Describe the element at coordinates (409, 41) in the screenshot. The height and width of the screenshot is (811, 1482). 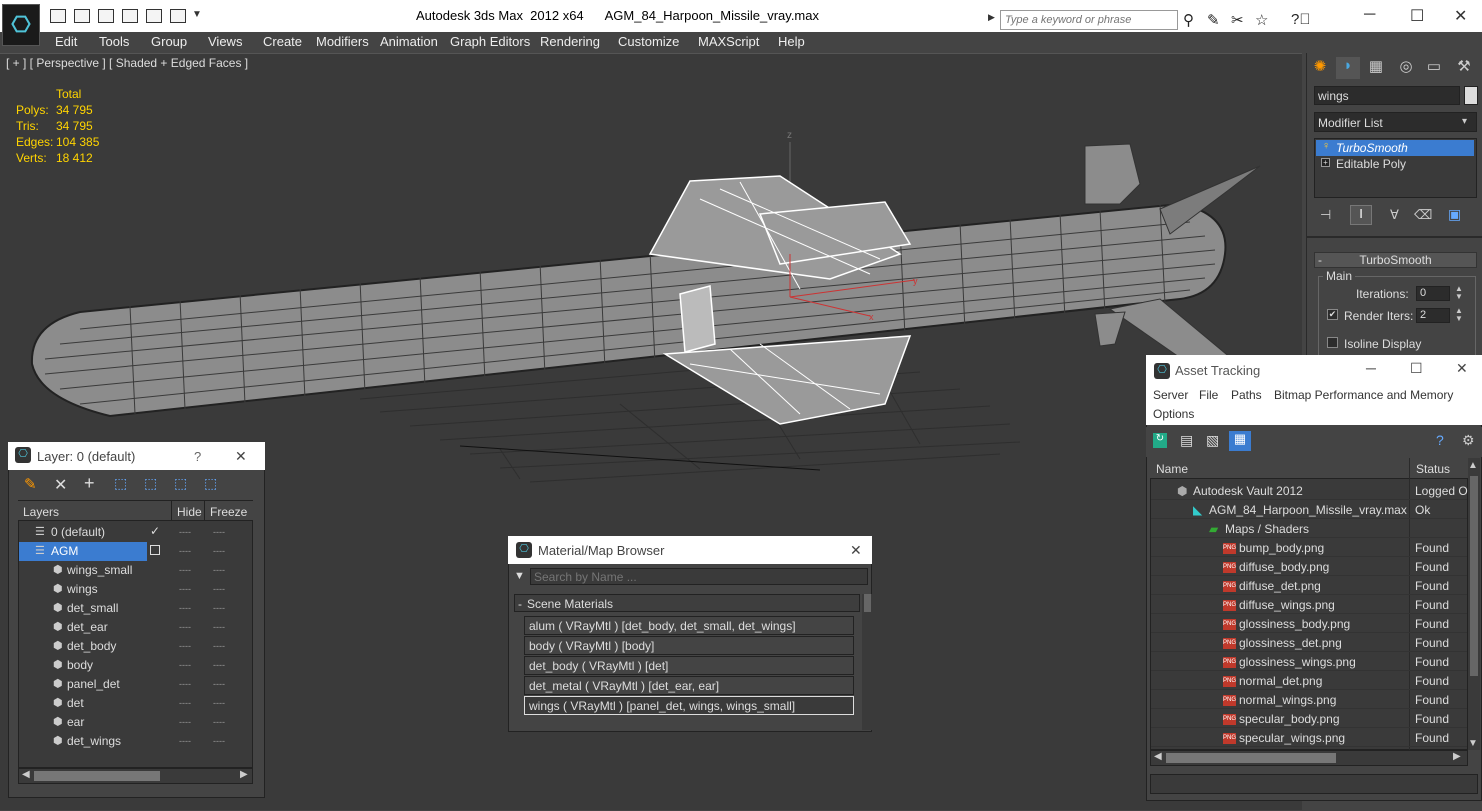
I see `menu-animation: Animation` at that location.